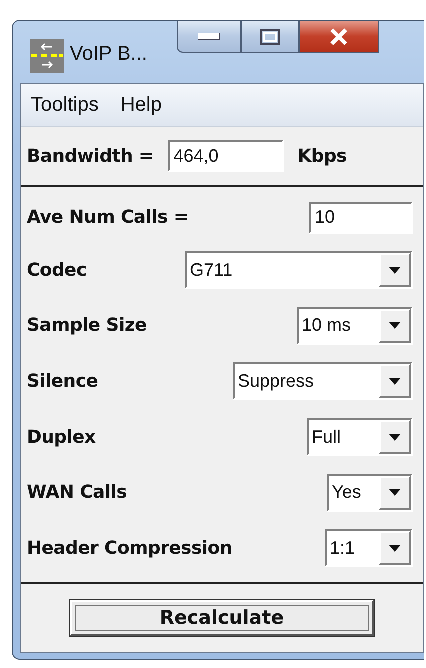  I want to click on field-label: Duplex, so click(61, 437).